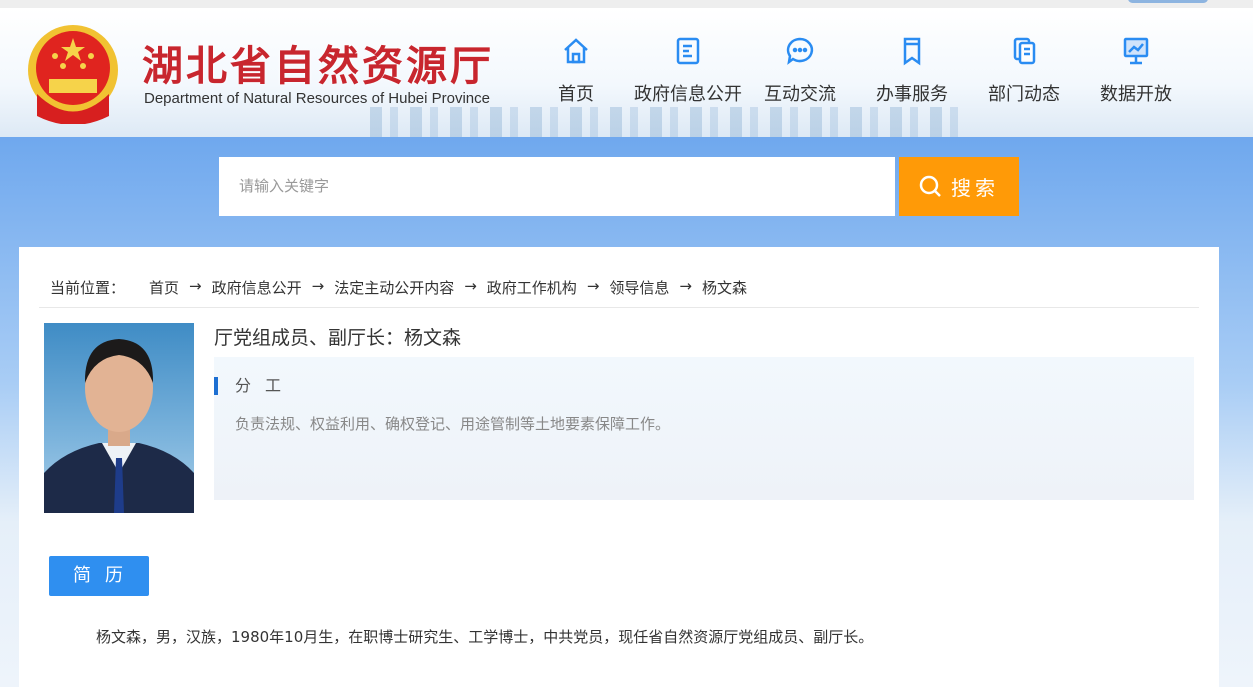 This screenshot has width=1253, height=687. Describe the element at coordinates (724, 288) in the screenshot. I see `breadcrumb-current: 杨文森` at that location.